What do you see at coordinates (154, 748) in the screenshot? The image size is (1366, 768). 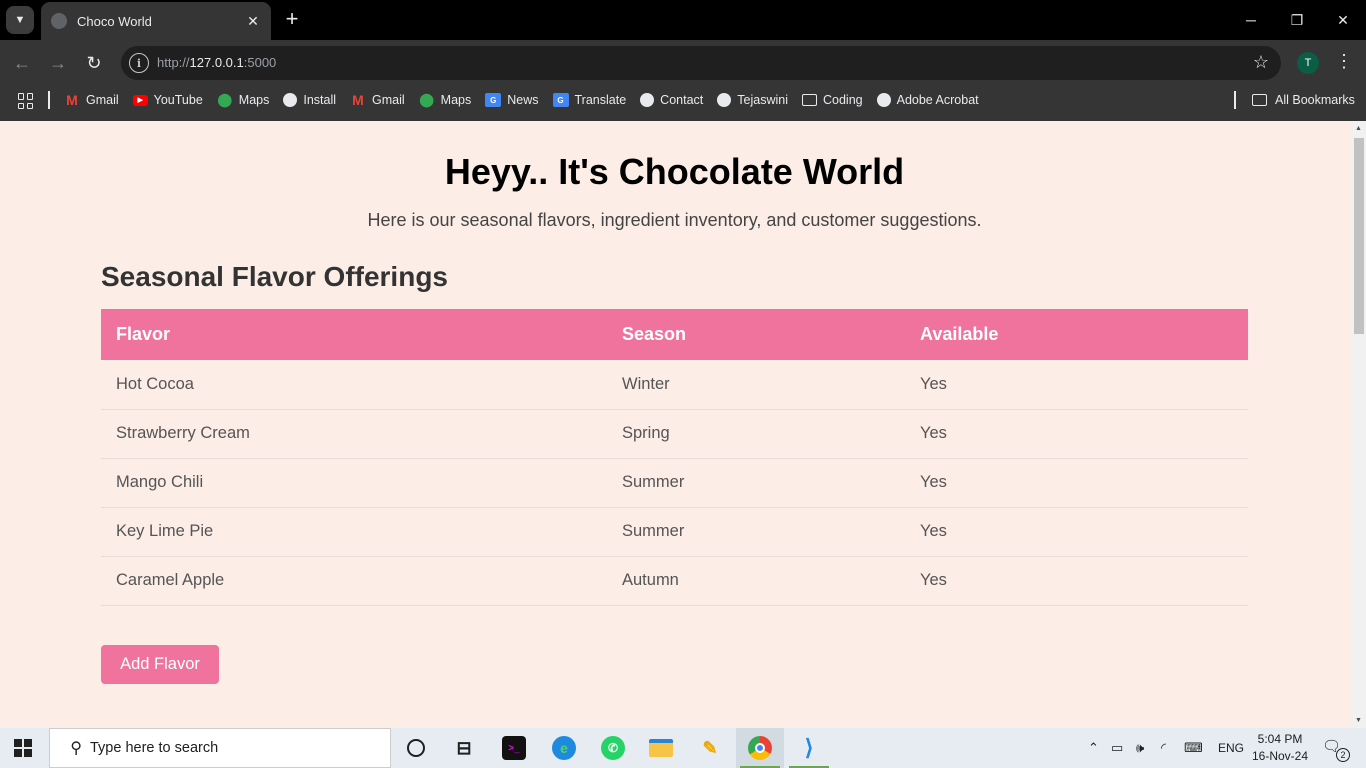 I see `taskbar-search-placeholder: Type here to search` at bounding box center [154, 748].